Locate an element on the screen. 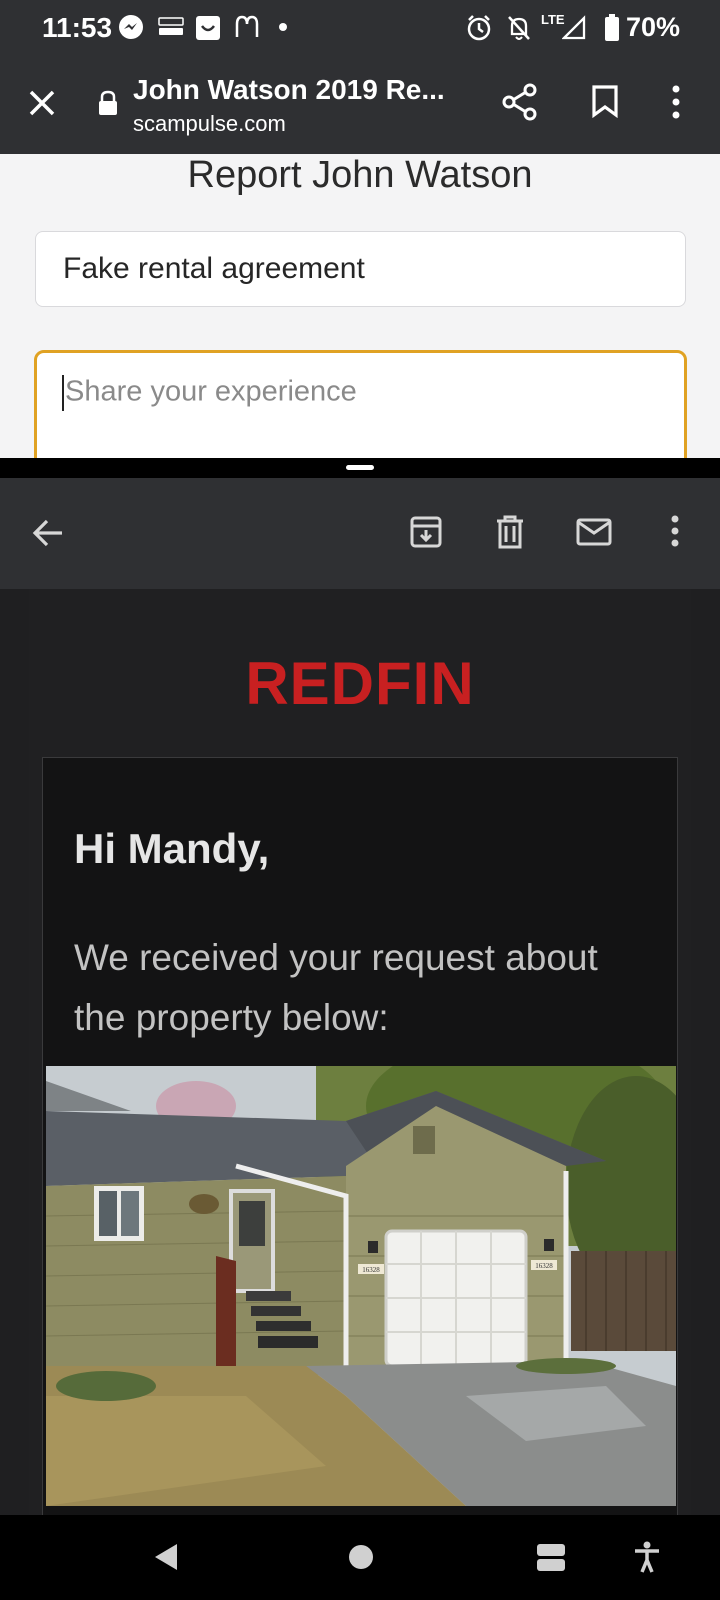 This screenshot has width=720, height=1600. report-reason-field: Fake rental agreement is located at coordinates (360, 269).